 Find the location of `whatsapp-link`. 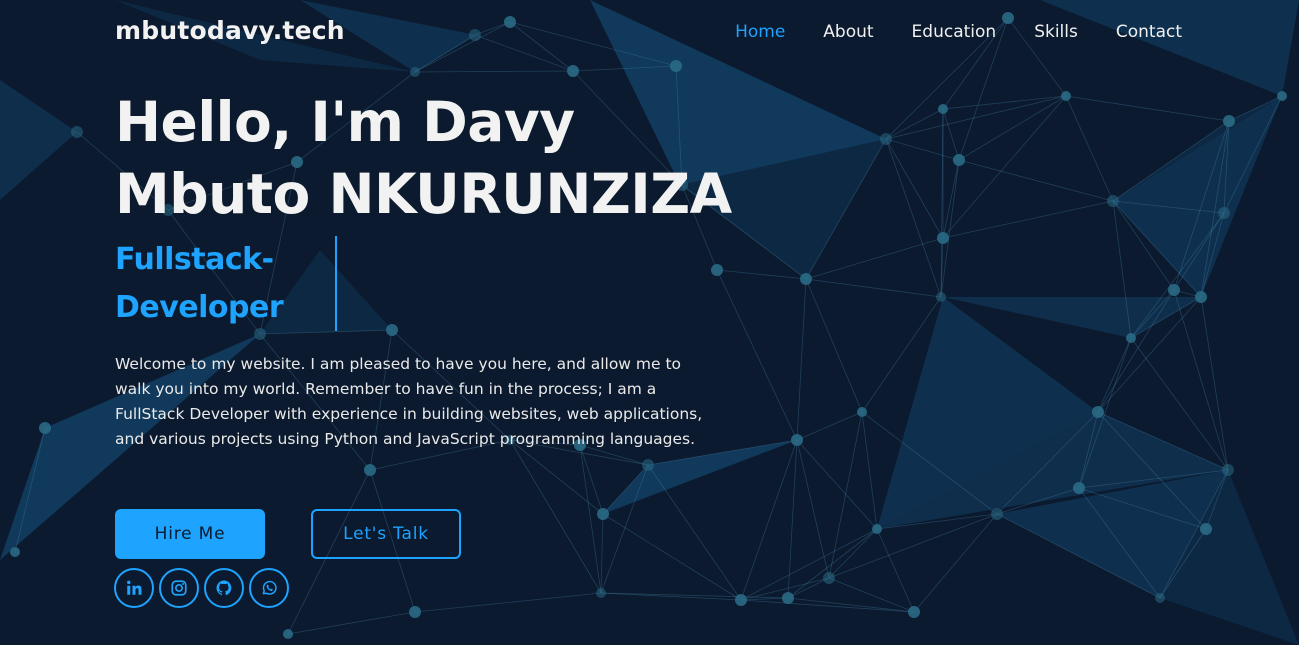

whatsapp-link is located at coordinates (269, 588).